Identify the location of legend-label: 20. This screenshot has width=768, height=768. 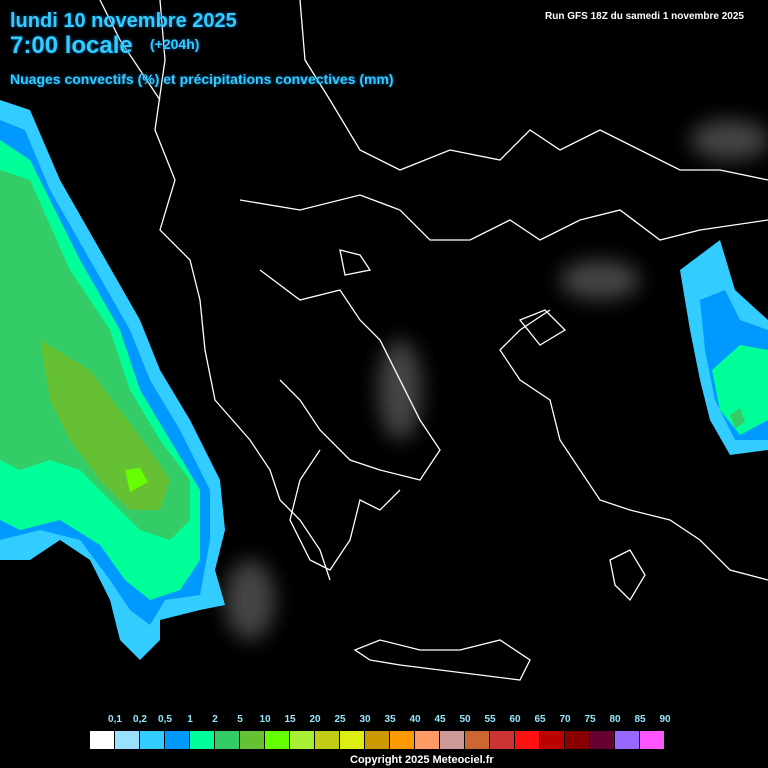
(315, 719).